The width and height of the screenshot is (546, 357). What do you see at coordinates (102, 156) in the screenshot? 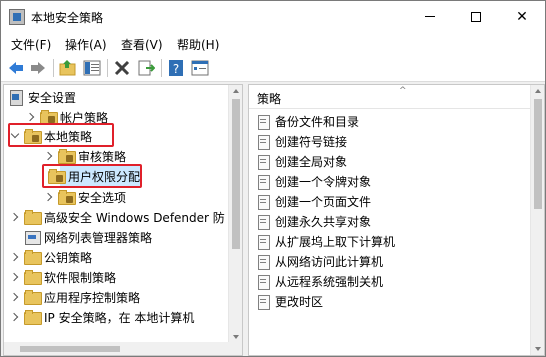
I see `tree-item-label: 审核策略` at bounding box center [102, 156].